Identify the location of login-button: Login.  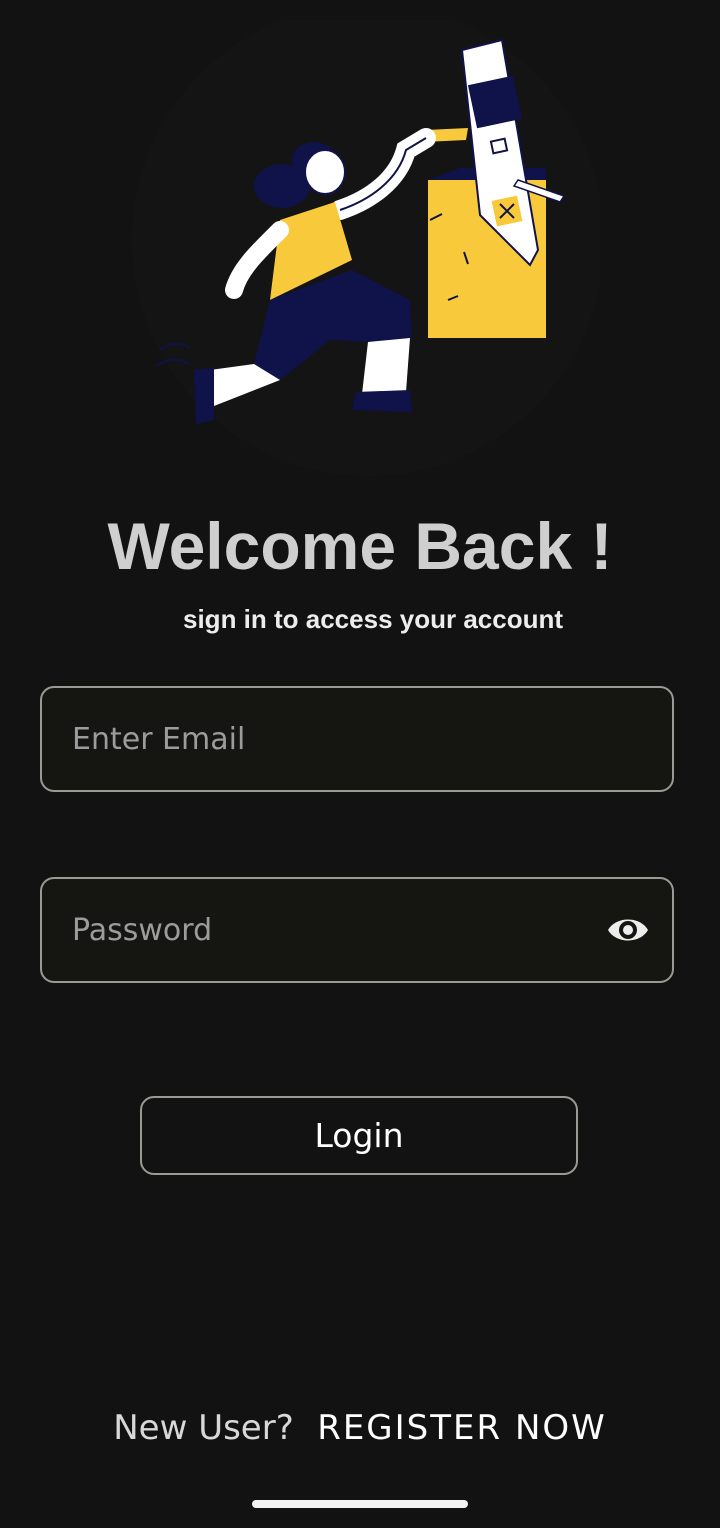
(359, 1135).